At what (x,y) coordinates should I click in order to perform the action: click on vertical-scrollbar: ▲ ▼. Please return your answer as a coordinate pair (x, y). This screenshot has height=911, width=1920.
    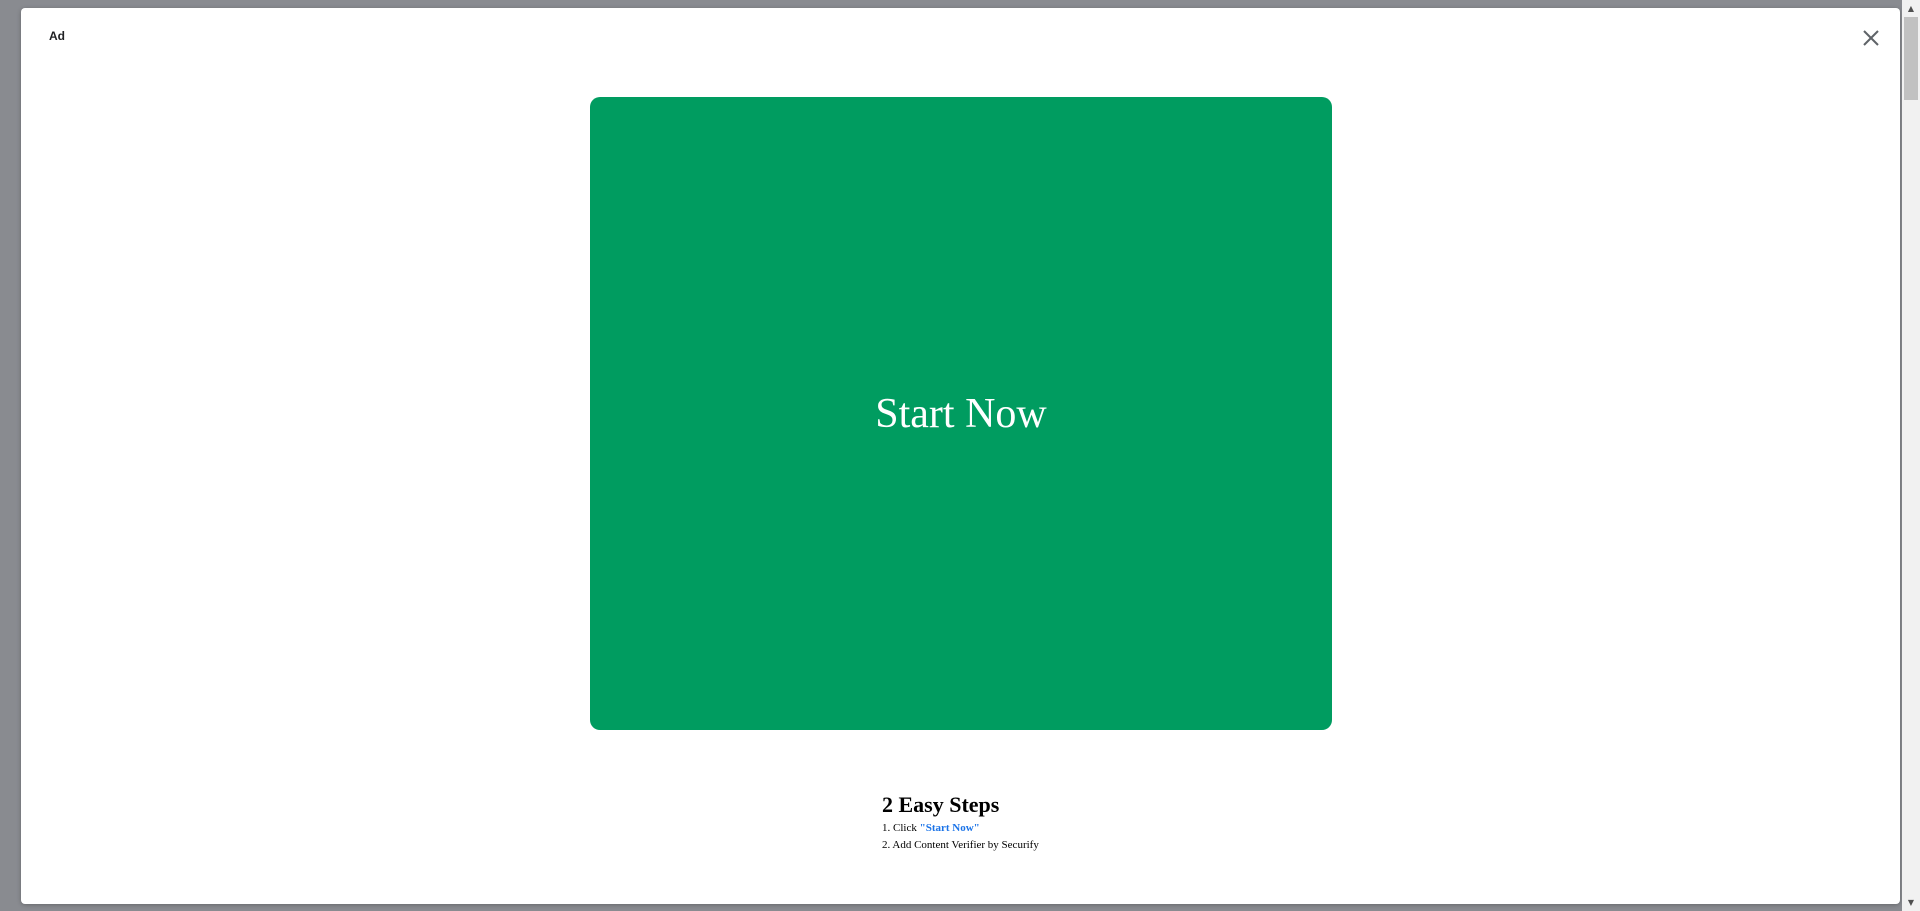
    Looking at the image, I should click on (1911, 455).